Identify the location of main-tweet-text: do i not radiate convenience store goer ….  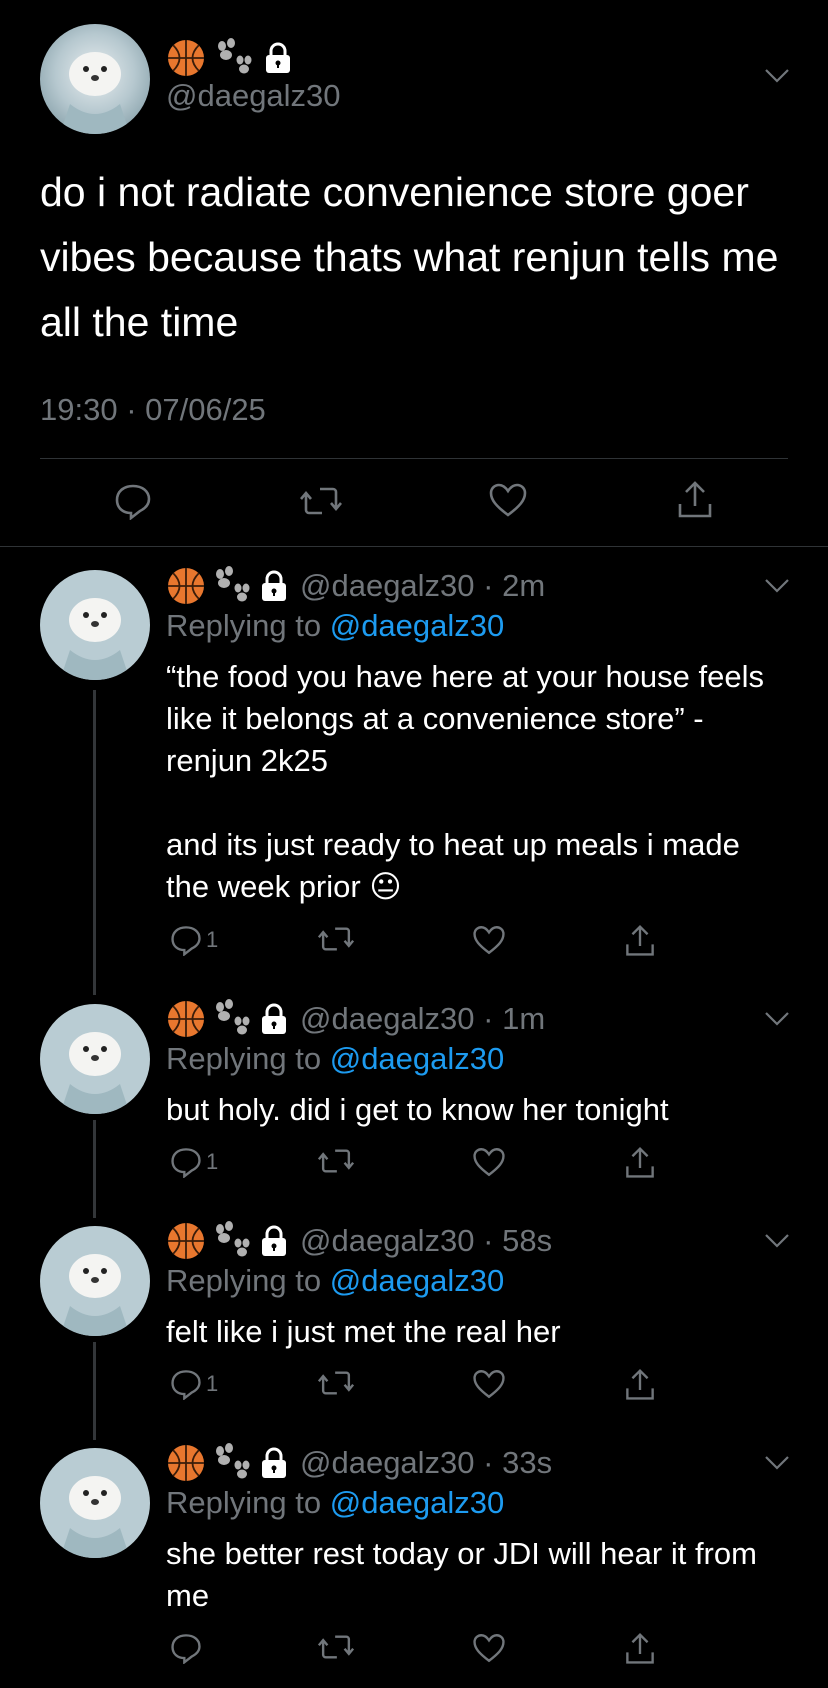
(409, 257).